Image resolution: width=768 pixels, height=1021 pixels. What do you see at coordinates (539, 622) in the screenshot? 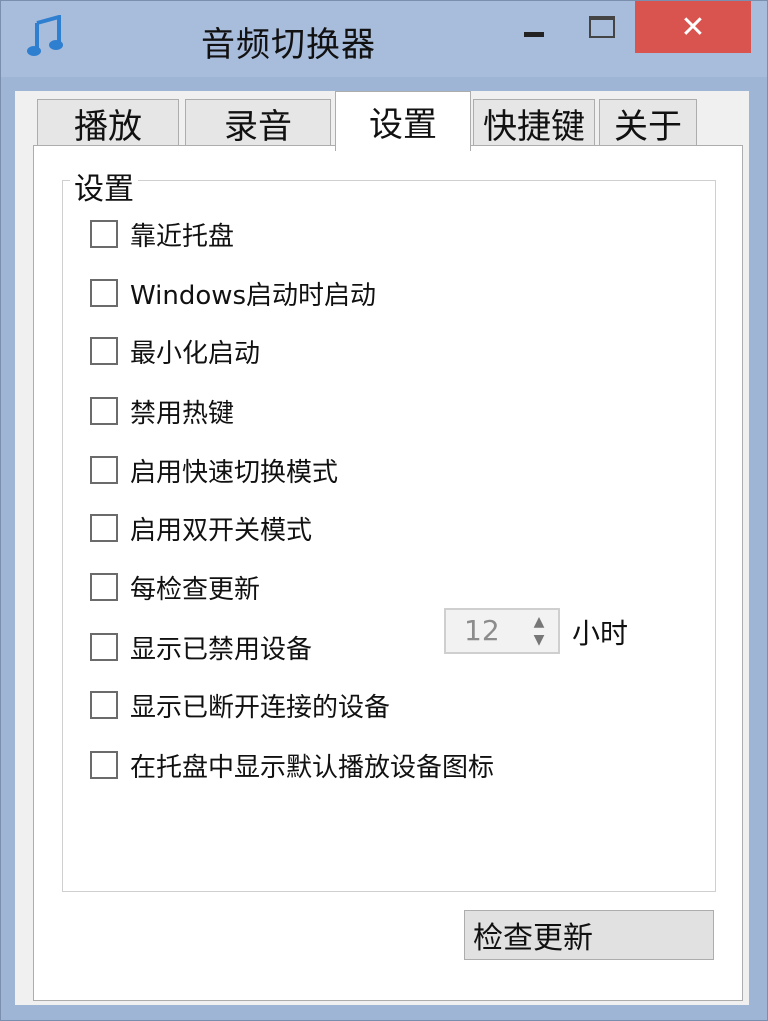
I see `spinner-up-icon: ▲` at bounding box center [539, 622].